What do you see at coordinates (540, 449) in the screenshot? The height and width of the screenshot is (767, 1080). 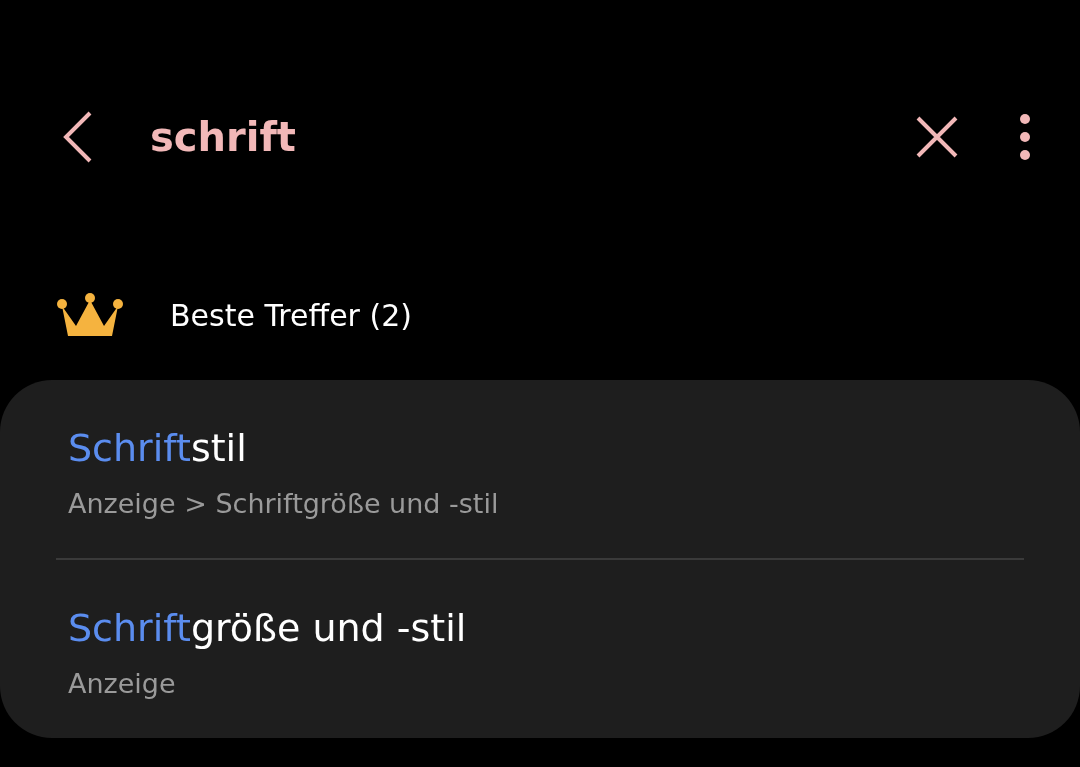 I see `result-title: Schriftstil` at bounding box center [540, 449].